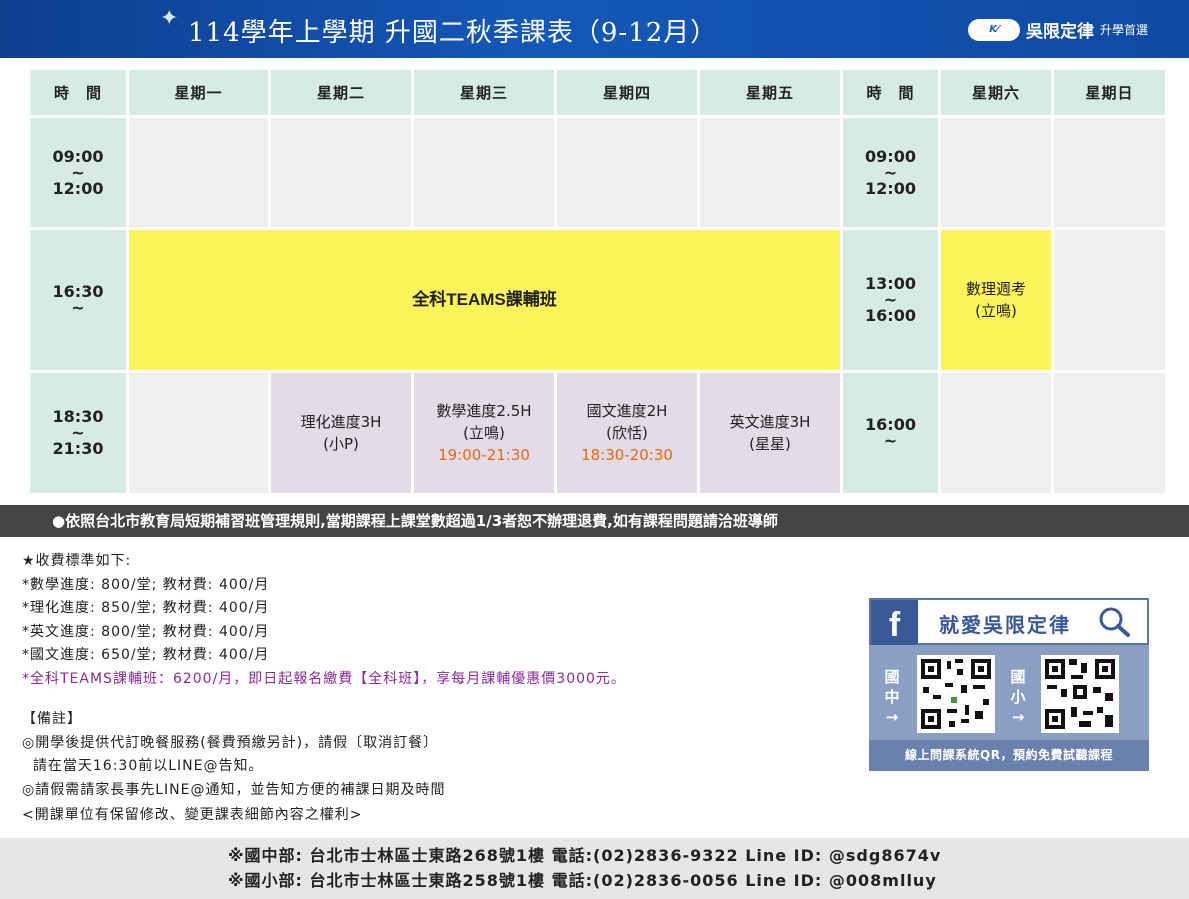 The image size is (1189, 899). I want to click on time-end: 21:30, so click(78, 448).